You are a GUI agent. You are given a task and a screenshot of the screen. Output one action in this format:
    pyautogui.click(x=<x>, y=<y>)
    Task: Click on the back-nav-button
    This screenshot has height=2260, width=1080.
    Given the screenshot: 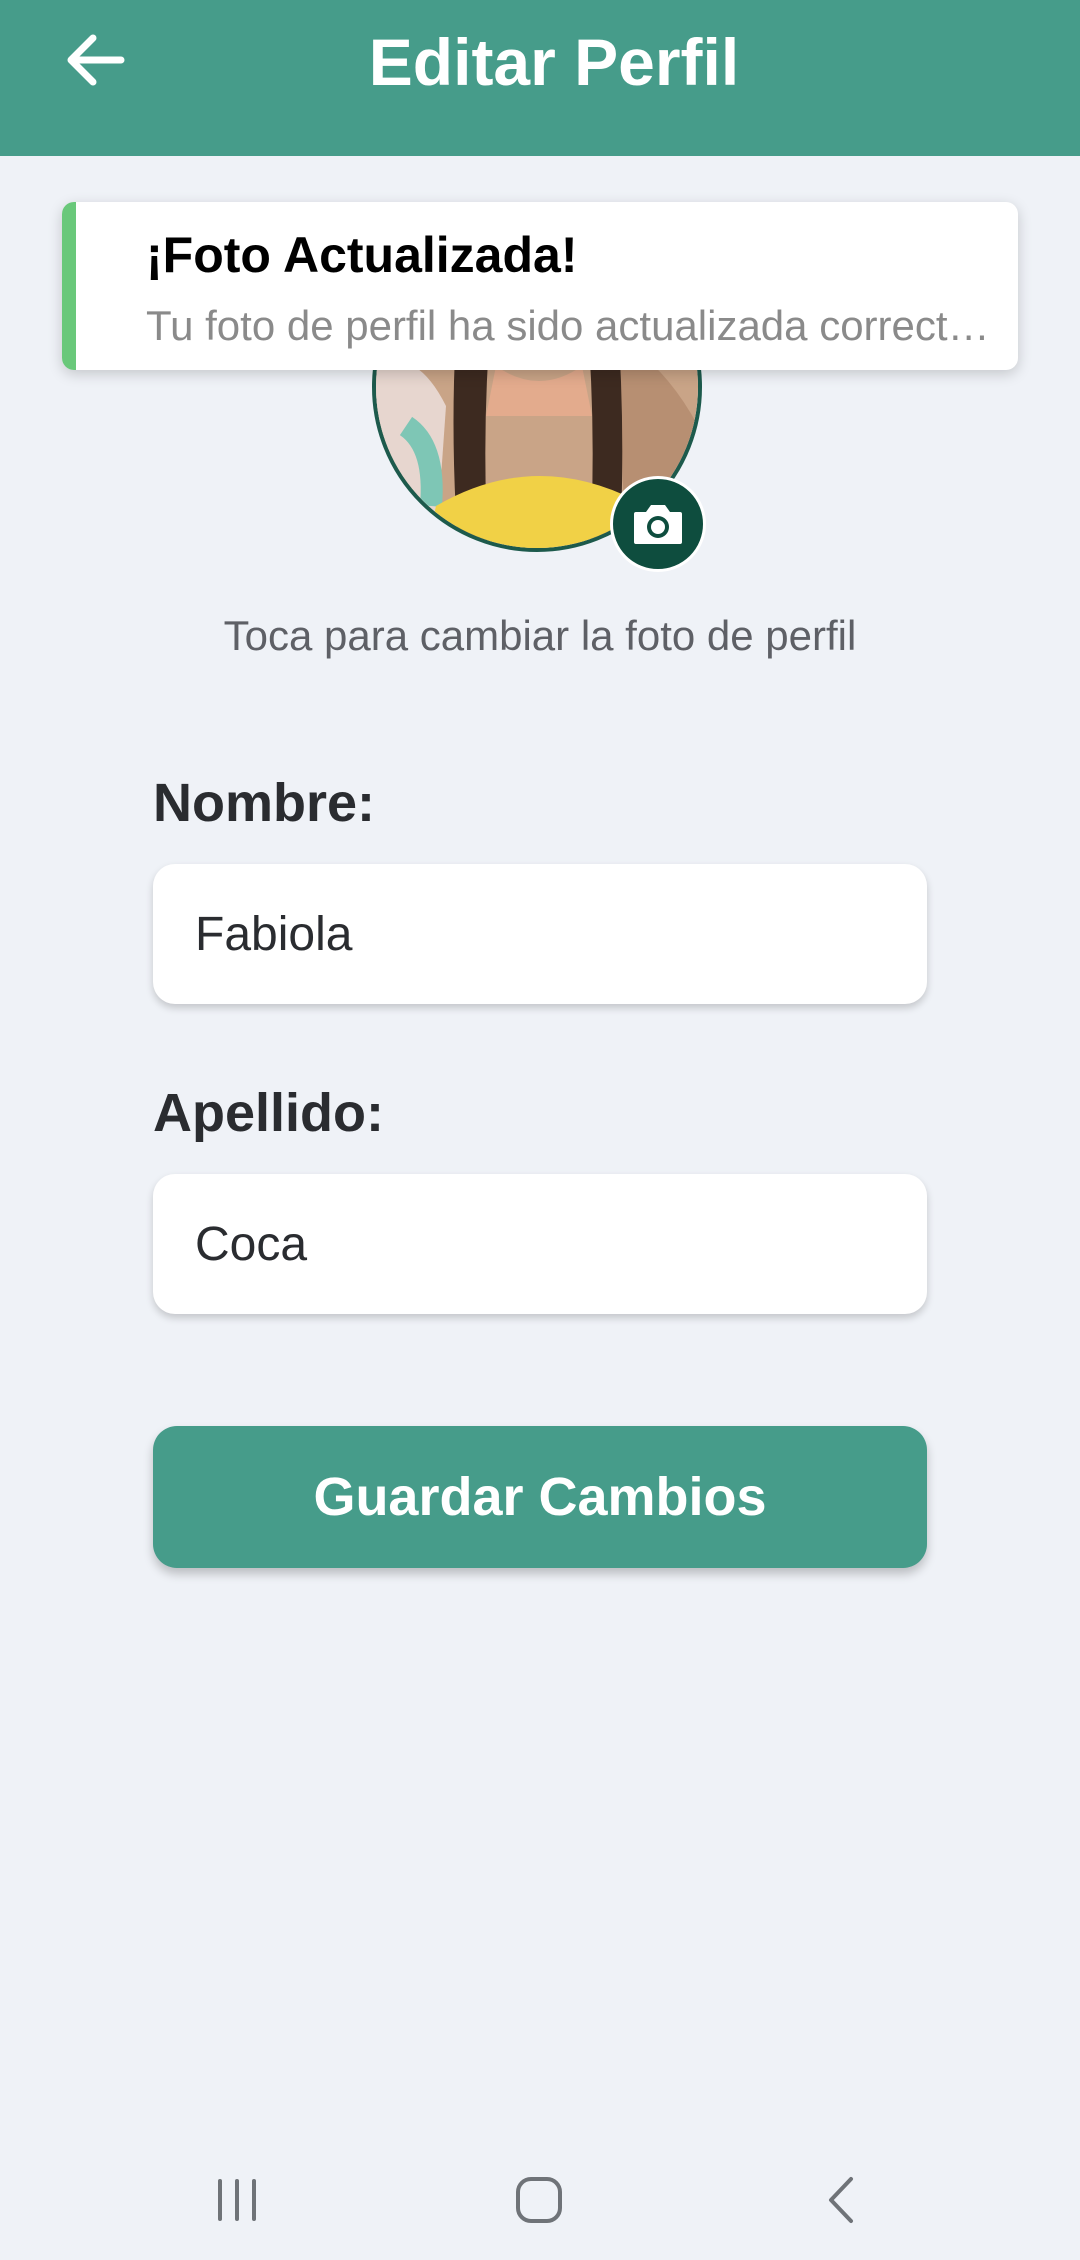 What is the action you would take?
    pyautogui.click(x=841, y=2200)
    